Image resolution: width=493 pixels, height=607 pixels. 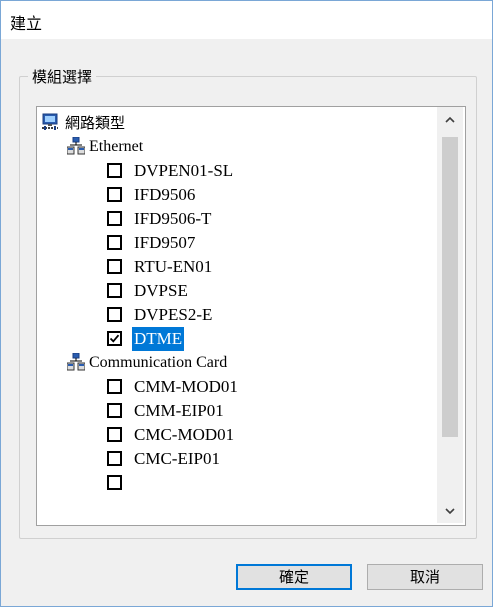 What do you see at coordinates (158, 339) in the screenshot?
I see `tree-item-label: DTME` at bounding box center [158, 339].